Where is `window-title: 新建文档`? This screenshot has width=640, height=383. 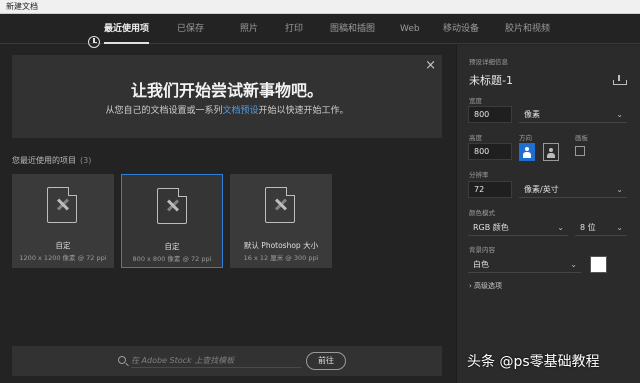
window-title: 新建文档 is located at coordinates (22, 6).